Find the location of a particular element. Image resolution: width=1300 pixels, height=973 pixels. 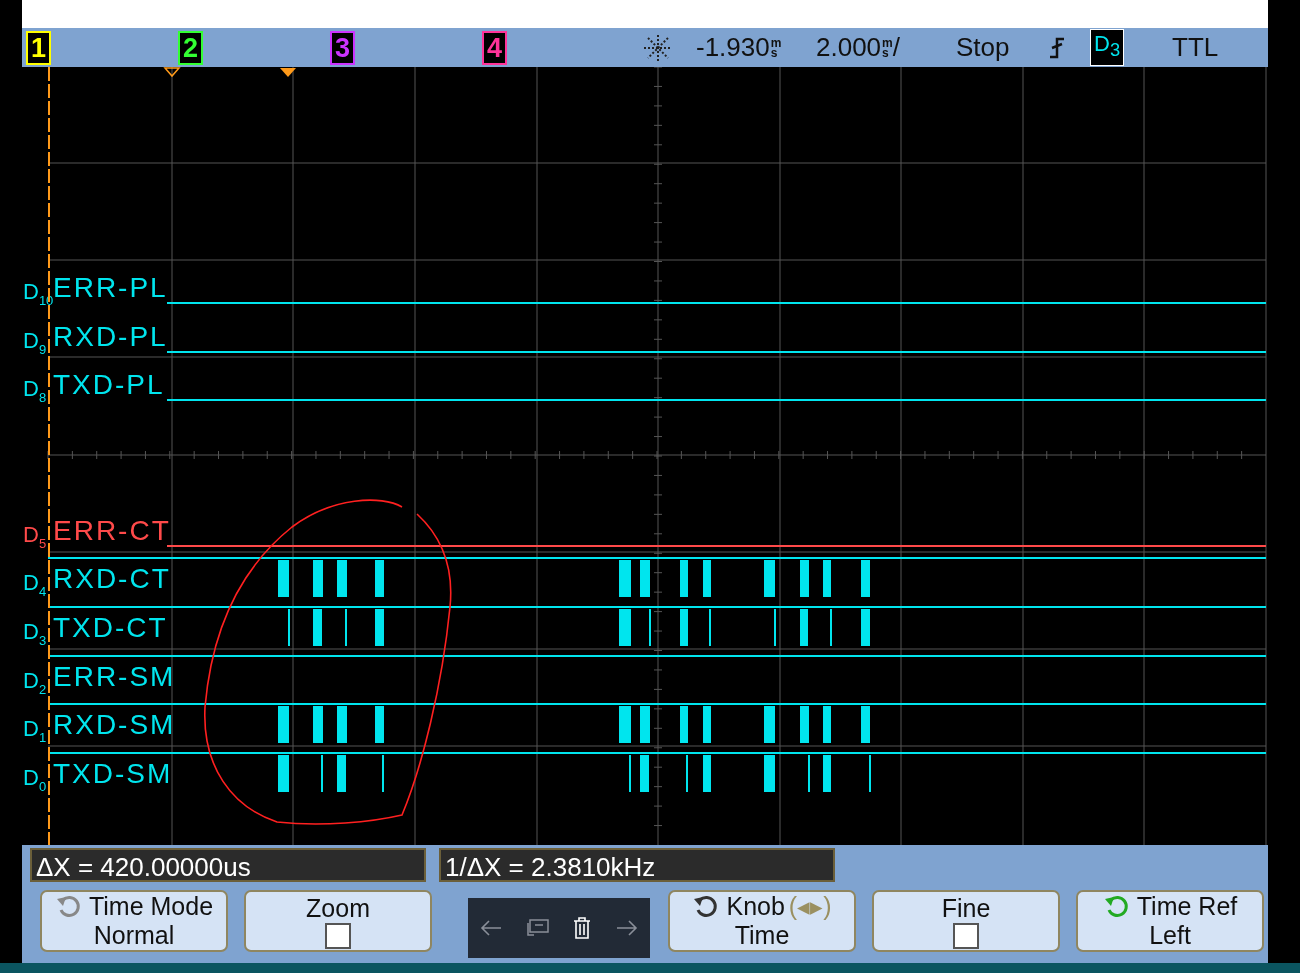

trash-icon is located at coordinates (582, 928).